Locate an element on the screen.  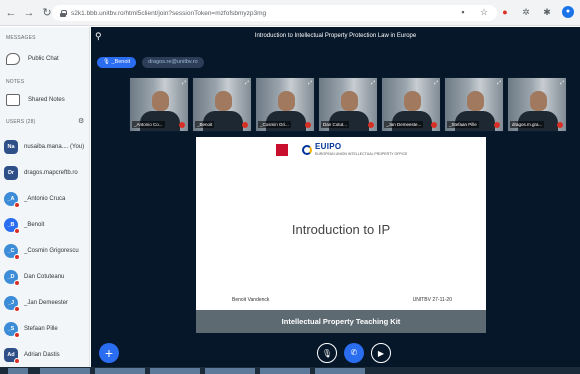
notes-icon is located at coordinates (13, 100).